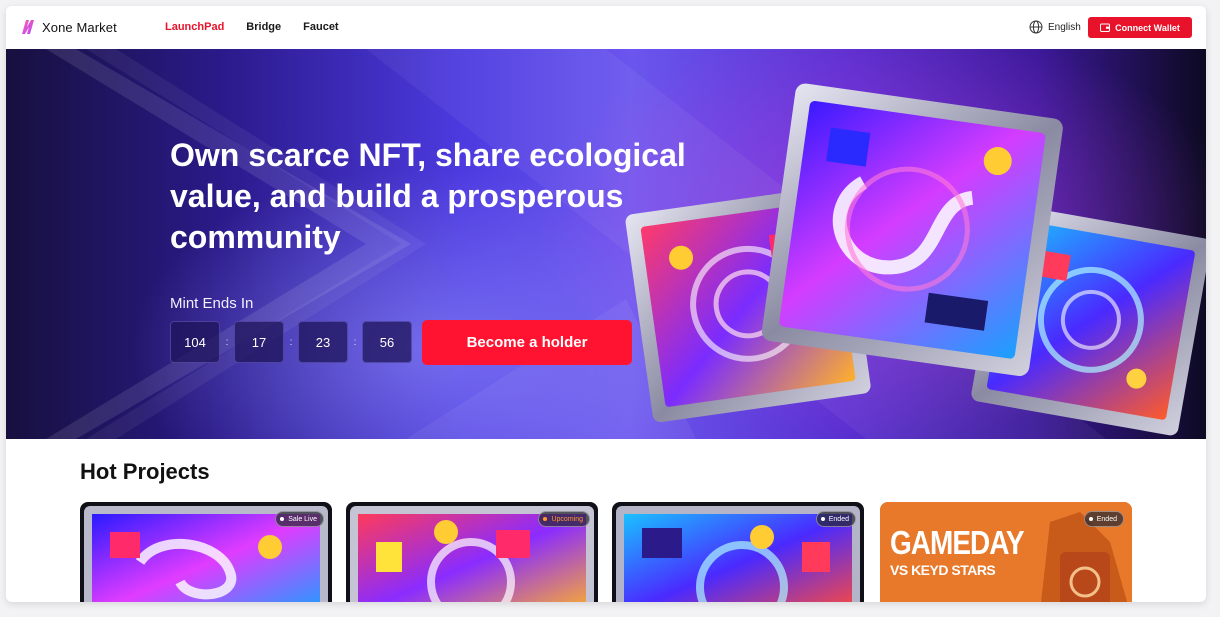  What do you see at coordinates (1147, 27) in the screenshot?
I see `connect-wallet-label: Connect Wallet` at bounding box center [1147, 27].